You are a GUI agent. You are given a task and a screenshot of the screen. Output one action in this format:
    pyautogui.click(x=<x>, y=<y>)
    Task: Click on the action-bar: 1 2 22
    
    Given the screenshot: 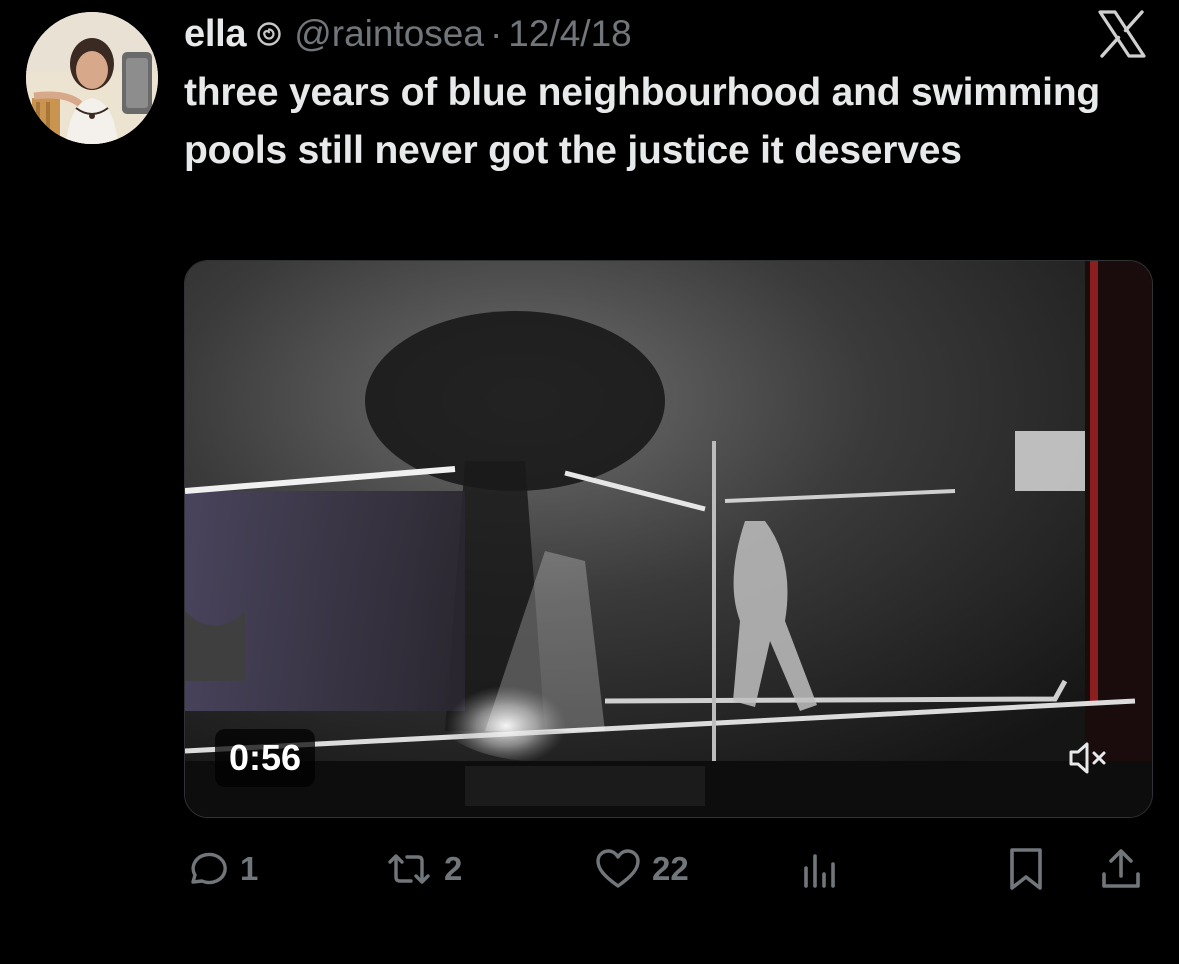 What is the action you would take?
    pyautogui.click(x=667, y=869)
    